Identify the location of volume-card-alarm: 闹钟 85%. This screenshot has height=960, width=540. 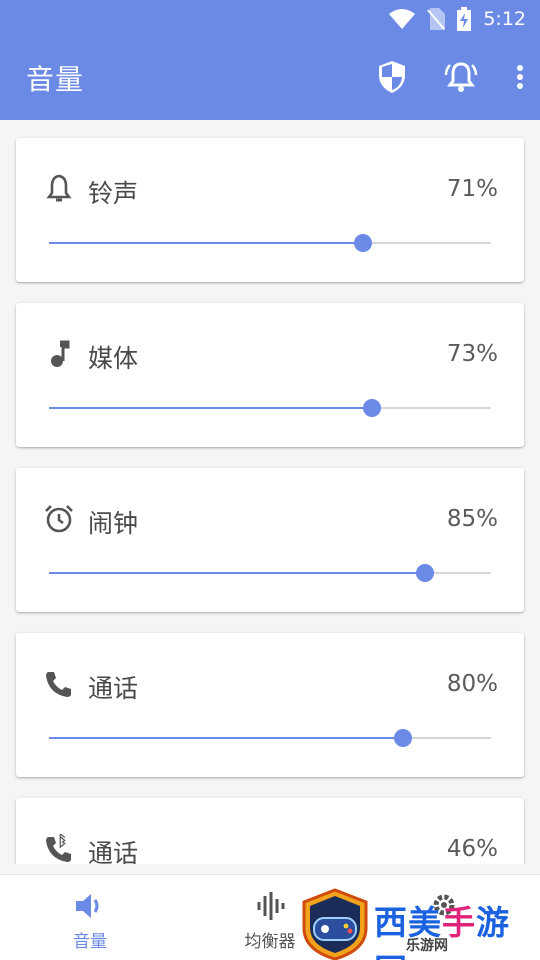
(270, 540).